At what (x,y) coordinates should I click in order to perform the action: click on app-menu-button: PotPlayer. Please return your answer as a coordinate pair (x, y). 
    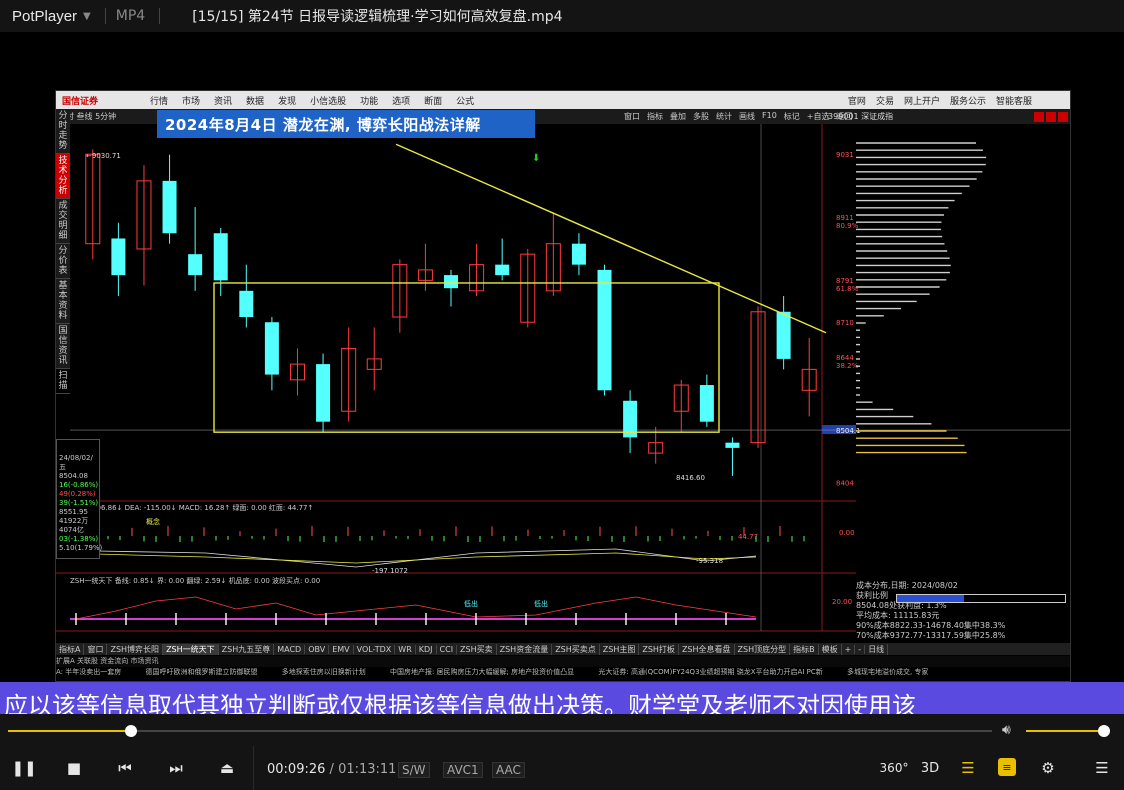
    Looking at the image, I should click on (44, 16).